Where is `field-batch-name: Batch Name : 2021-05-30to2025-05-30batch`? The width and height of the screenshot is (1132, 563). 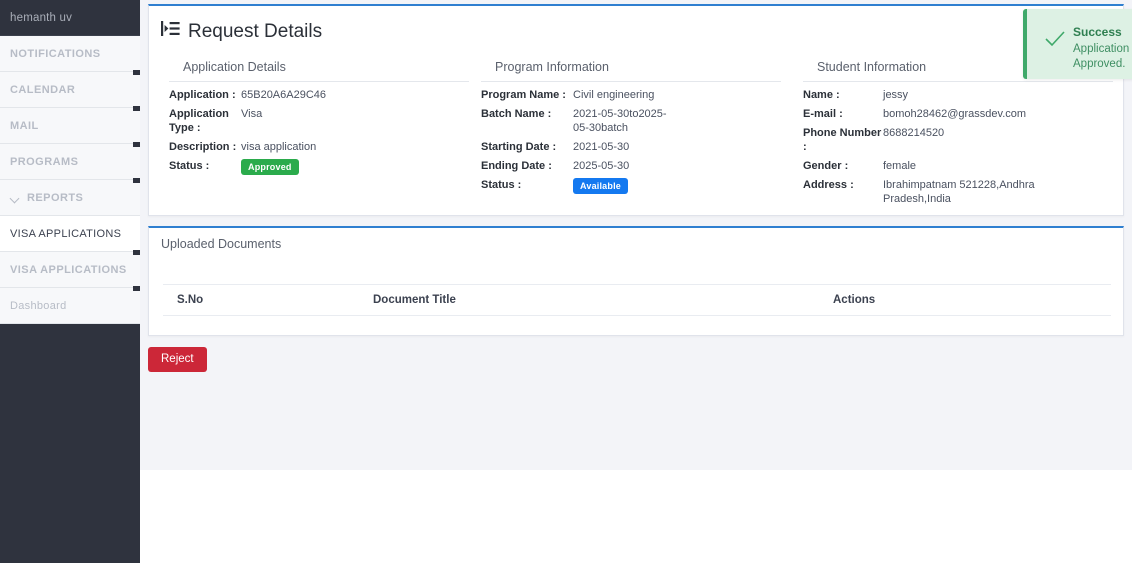
field-batch-name: Batch Name : 2021-05-30to2025-05-30batch is located at coordinates (631, 121).